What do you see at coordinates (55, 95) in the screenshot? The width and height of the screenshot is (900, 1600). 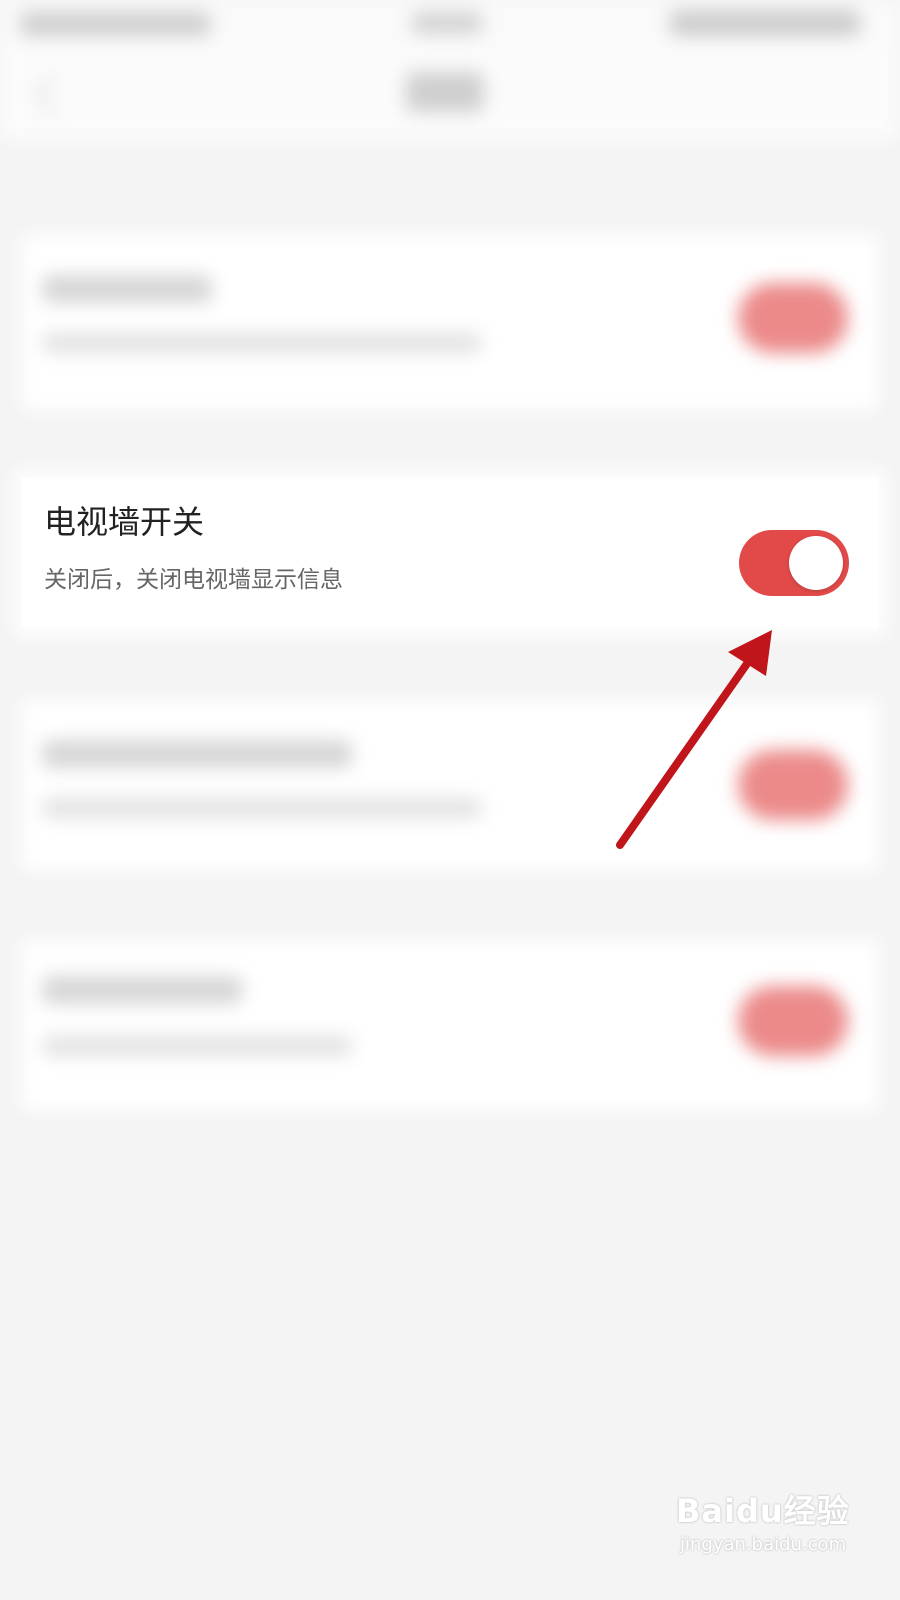 I see `back-icon` at bounding box center [55, 95].